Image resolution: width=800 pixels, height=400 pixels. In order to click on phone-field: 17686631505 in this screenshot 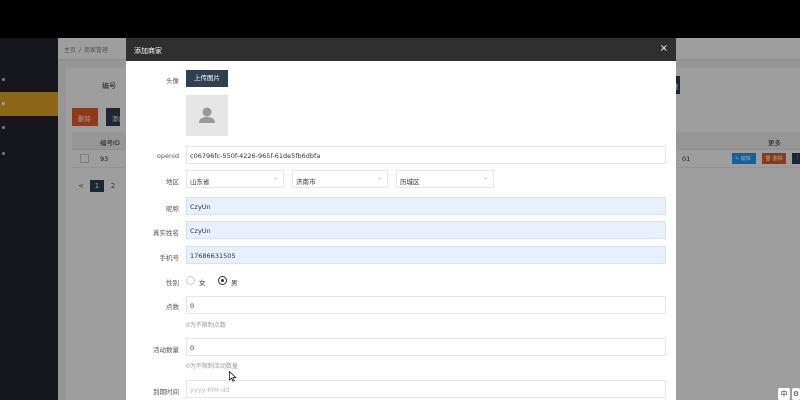, I will do `click(426, 255)`.